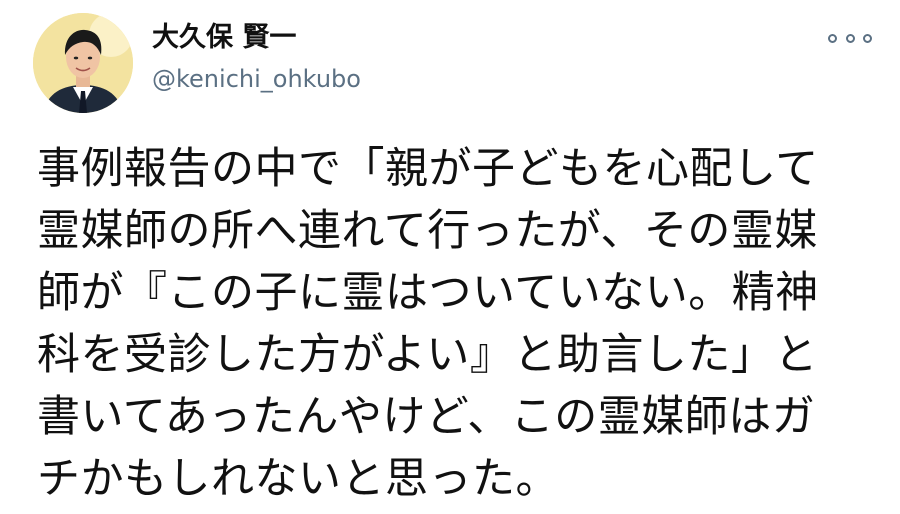 The image size is (900, 514). I want to click on tweet-text-line: 霊媒師の所へ連れて行ったが、その霊媒, so click(427, 231).